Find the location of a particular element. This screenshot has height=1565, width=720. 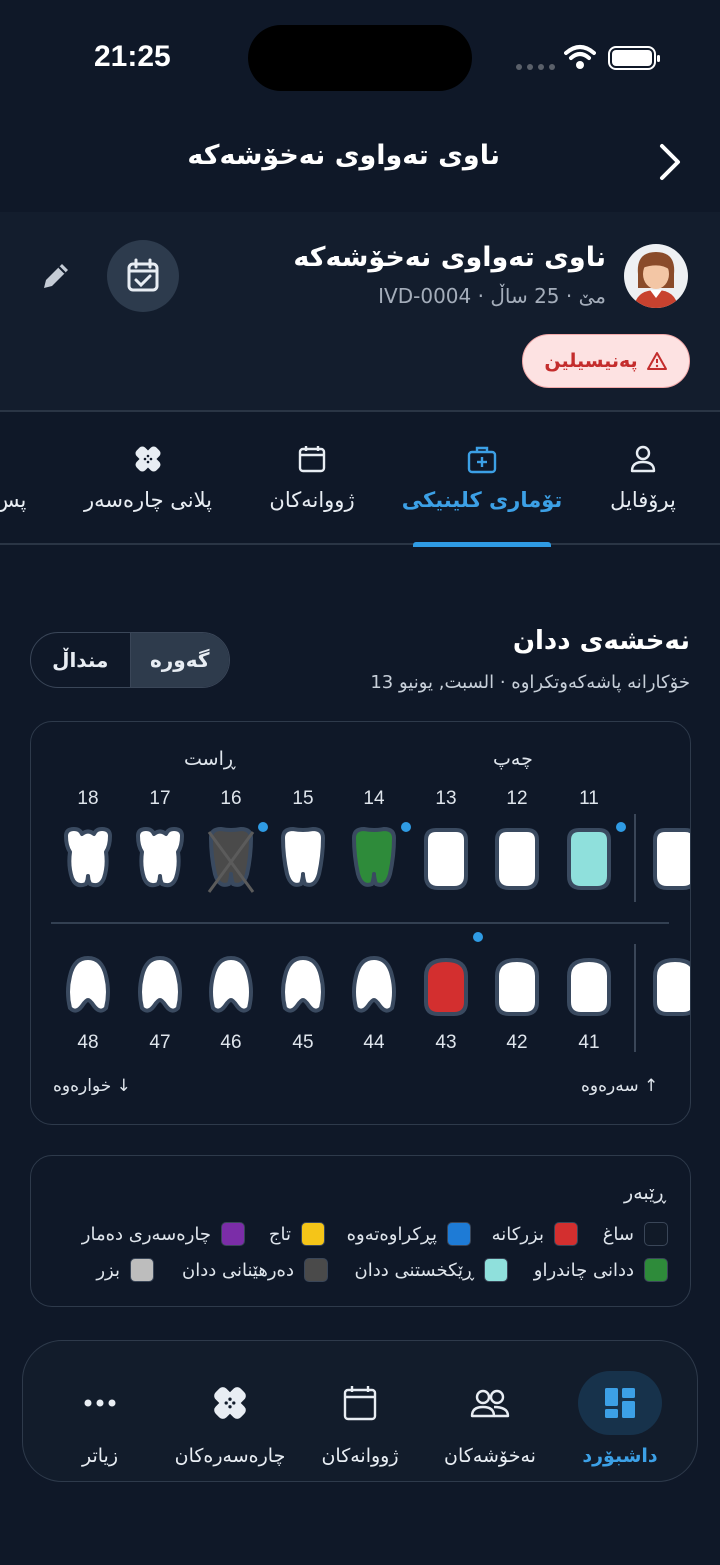

jaw-divider is located at coordinates (360, 923).